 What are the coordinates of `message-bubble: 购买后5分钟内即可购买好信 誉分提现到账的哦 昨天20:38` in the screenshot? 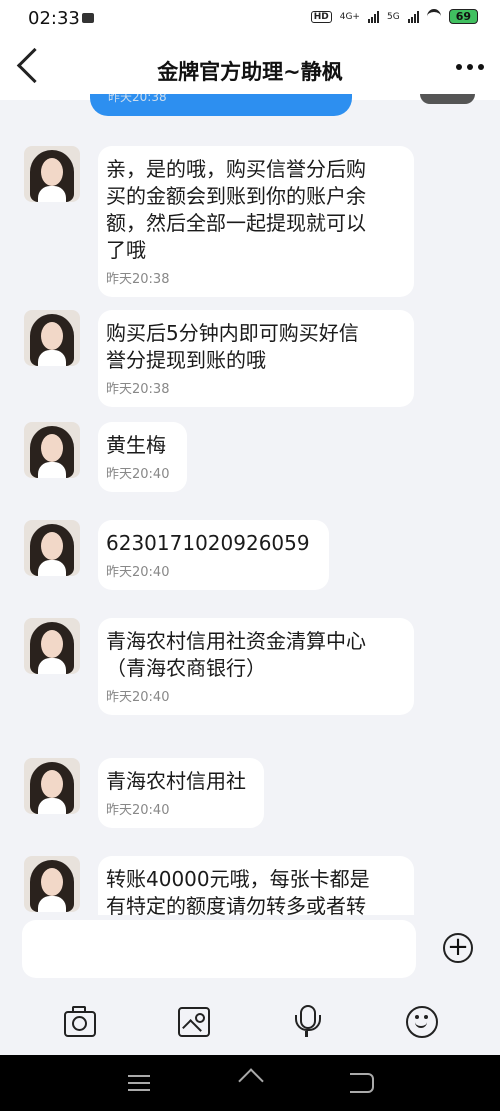 It's located at (256, 358).